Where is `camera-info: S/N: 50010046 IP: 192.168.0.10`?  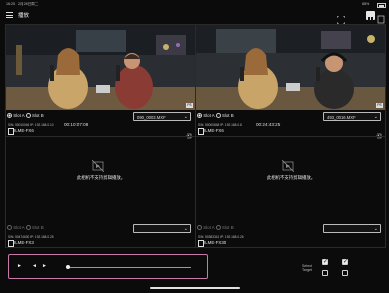
camera-info: S/N: 50010046 IP: 192.168.0.10 is located at coordinates (31, 125).